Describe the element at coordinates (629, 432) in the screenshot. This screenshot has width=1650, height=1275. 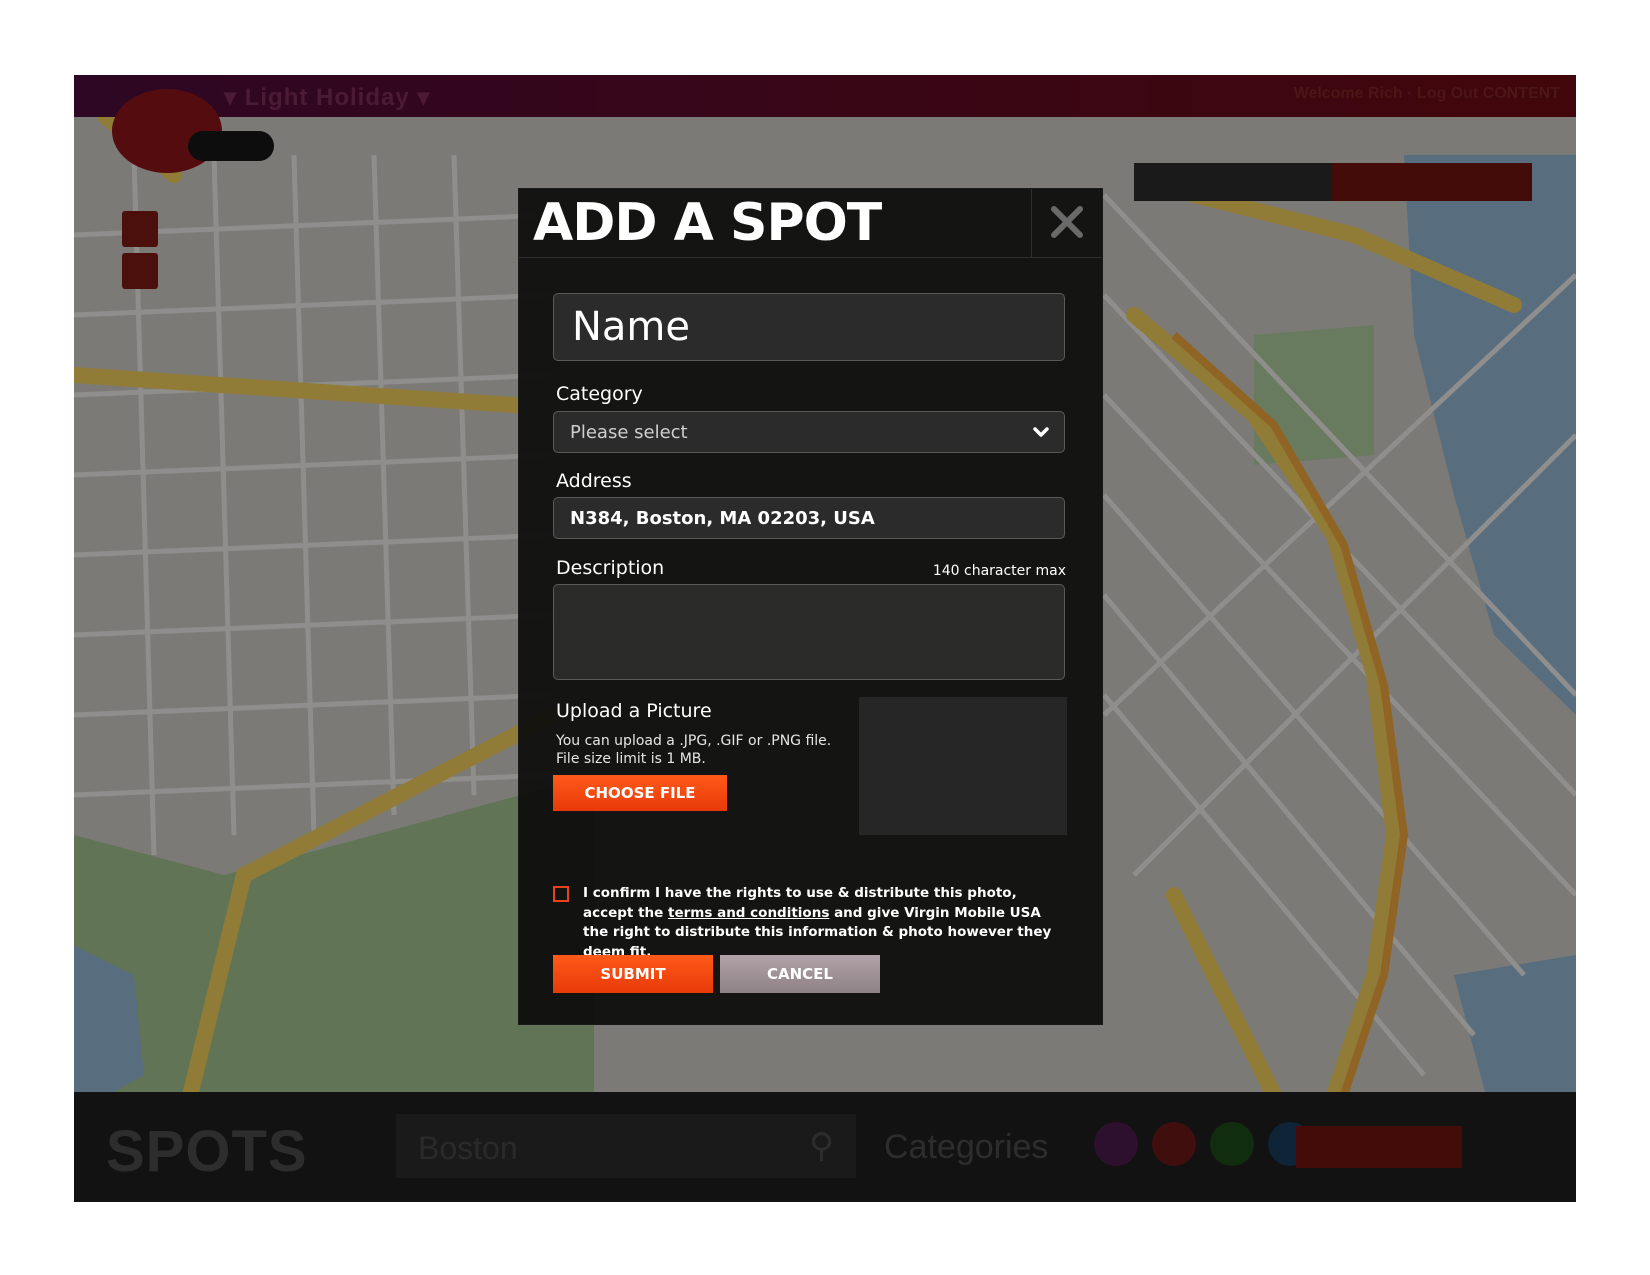
I see `category-selected-value: Please select` at that location.